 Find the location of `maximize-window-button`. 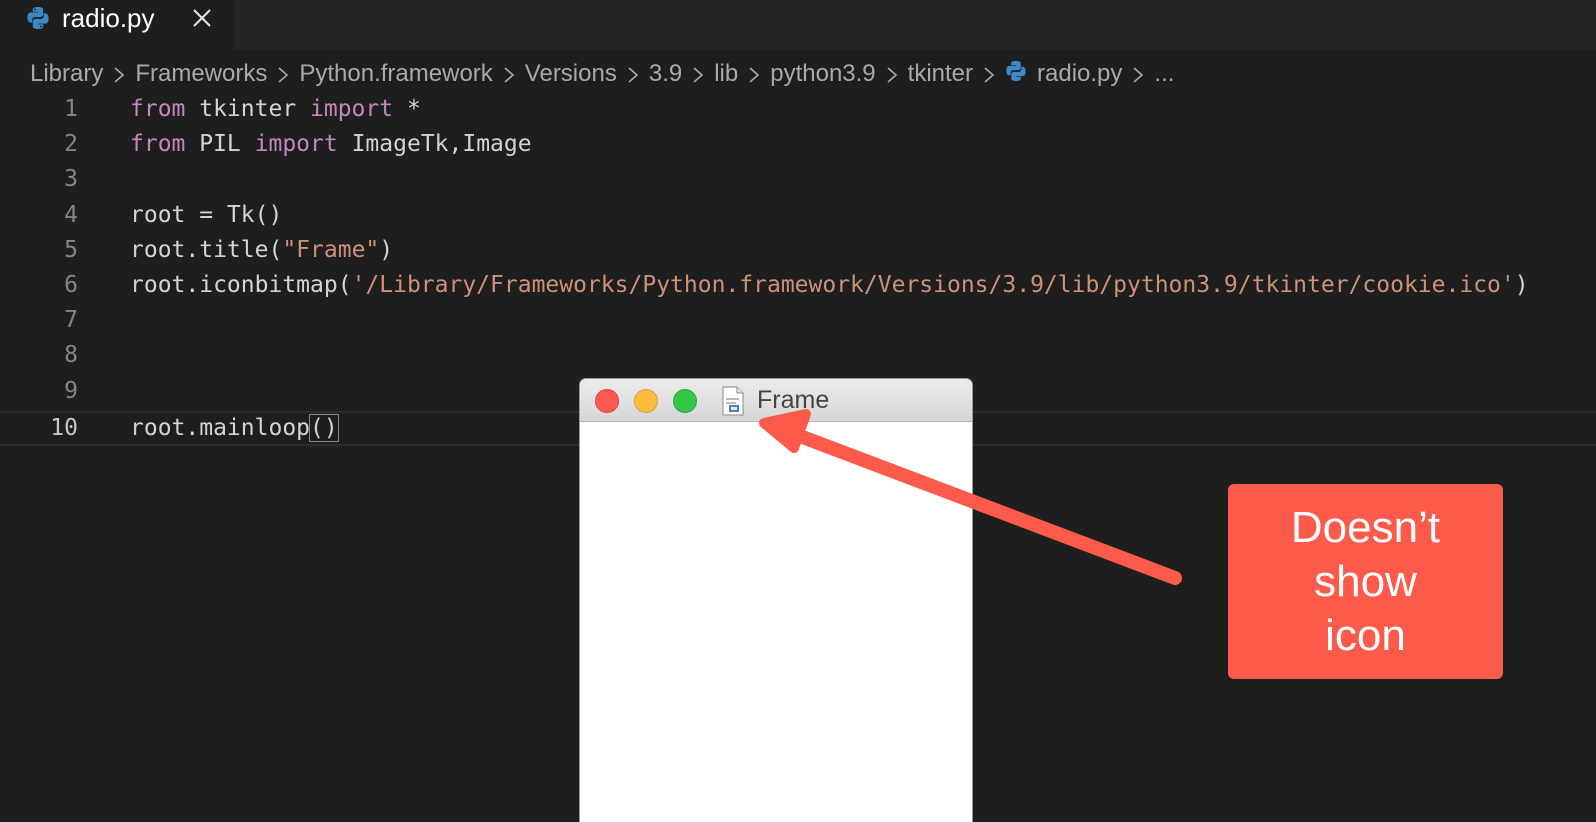

maximize-window-button is located at coordinates (685, 401).